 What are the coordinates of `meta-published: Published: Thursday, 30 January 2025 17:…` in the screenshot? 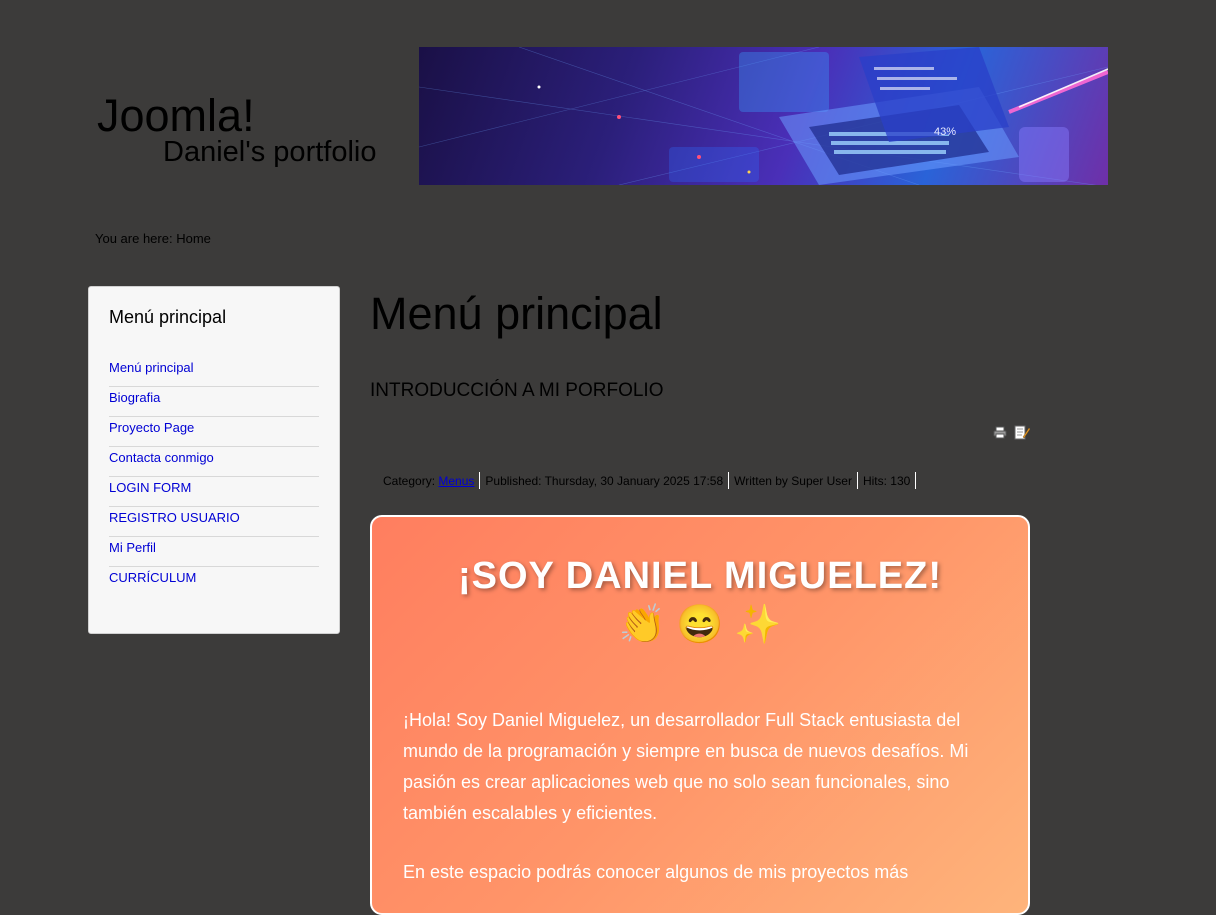 It's located at (604, 480).